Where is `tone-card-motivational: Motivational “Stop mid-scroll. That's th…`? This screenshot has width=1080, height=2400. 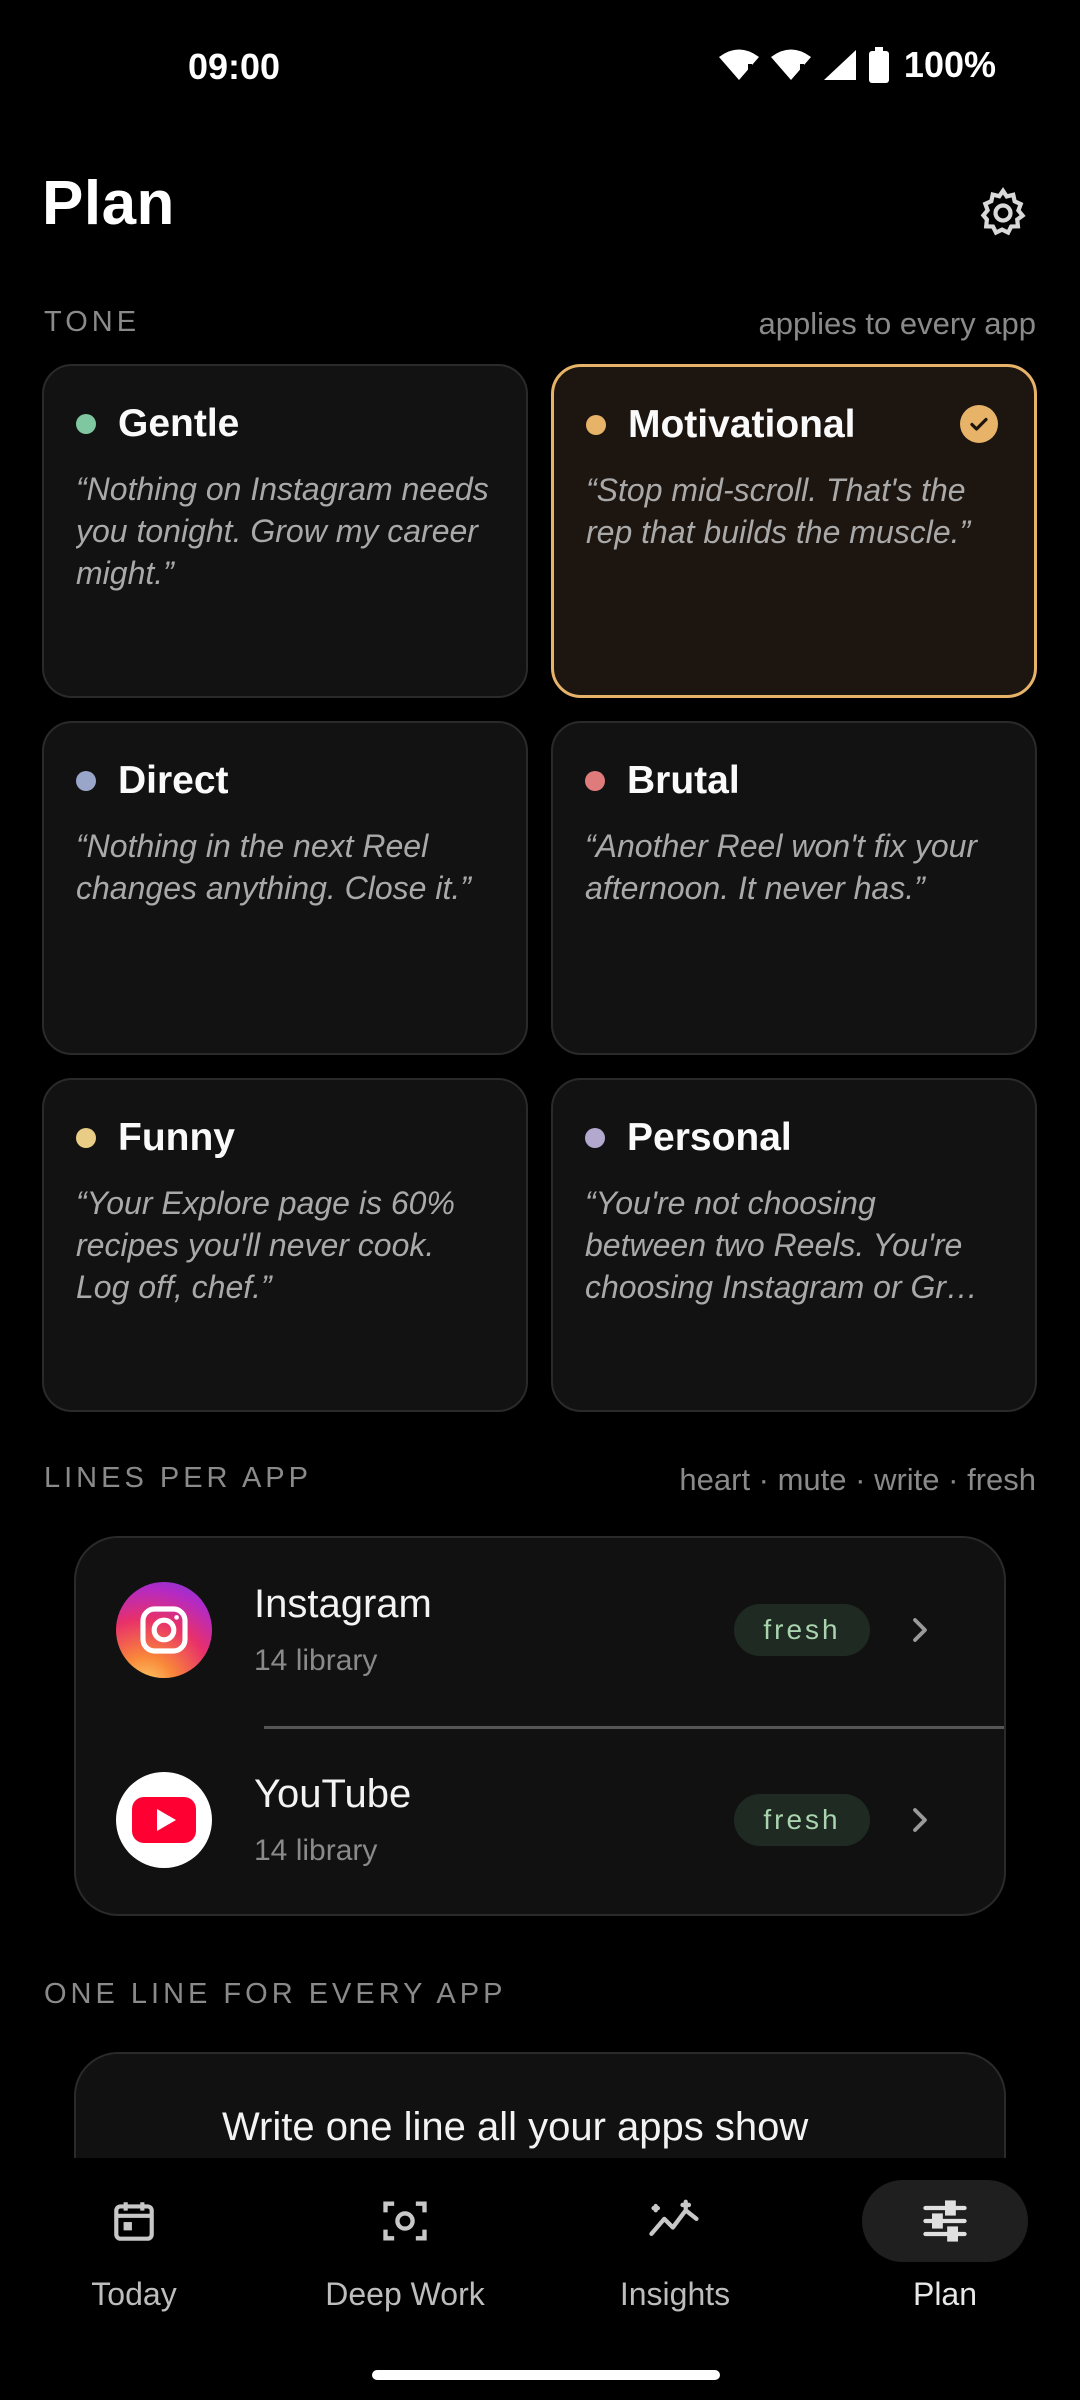
tone-card-motivational: Motivational “Stop mid-scroll. That's th… is located at coordinates (794, 531).